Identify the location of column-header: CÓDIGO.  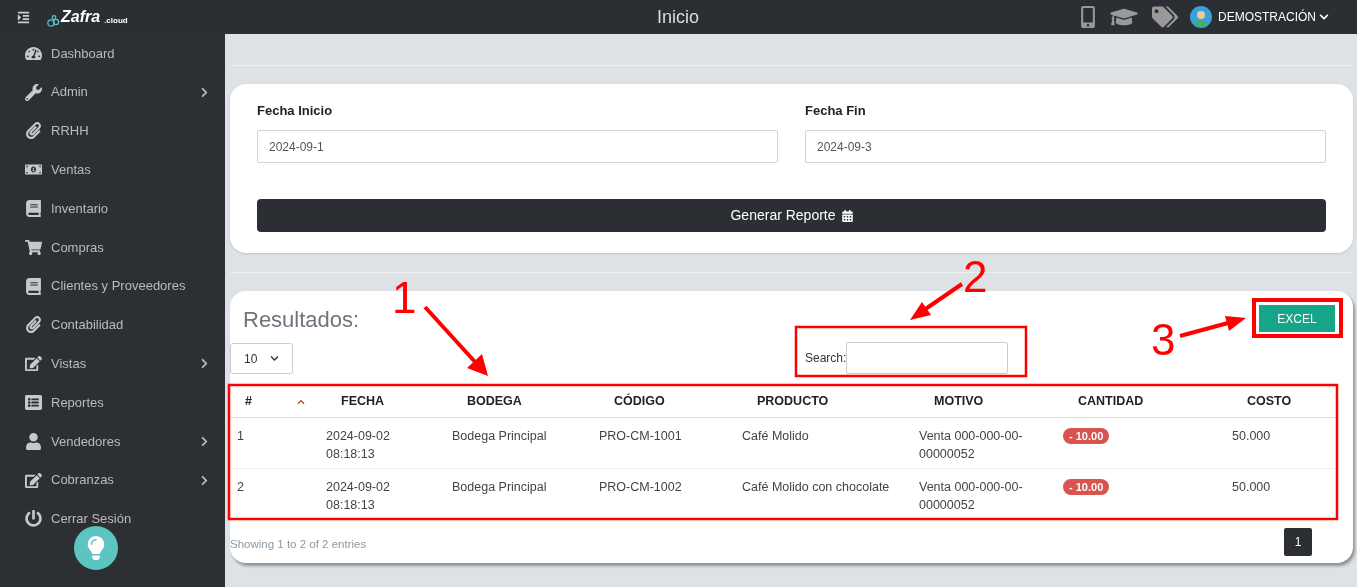
(639, 401).